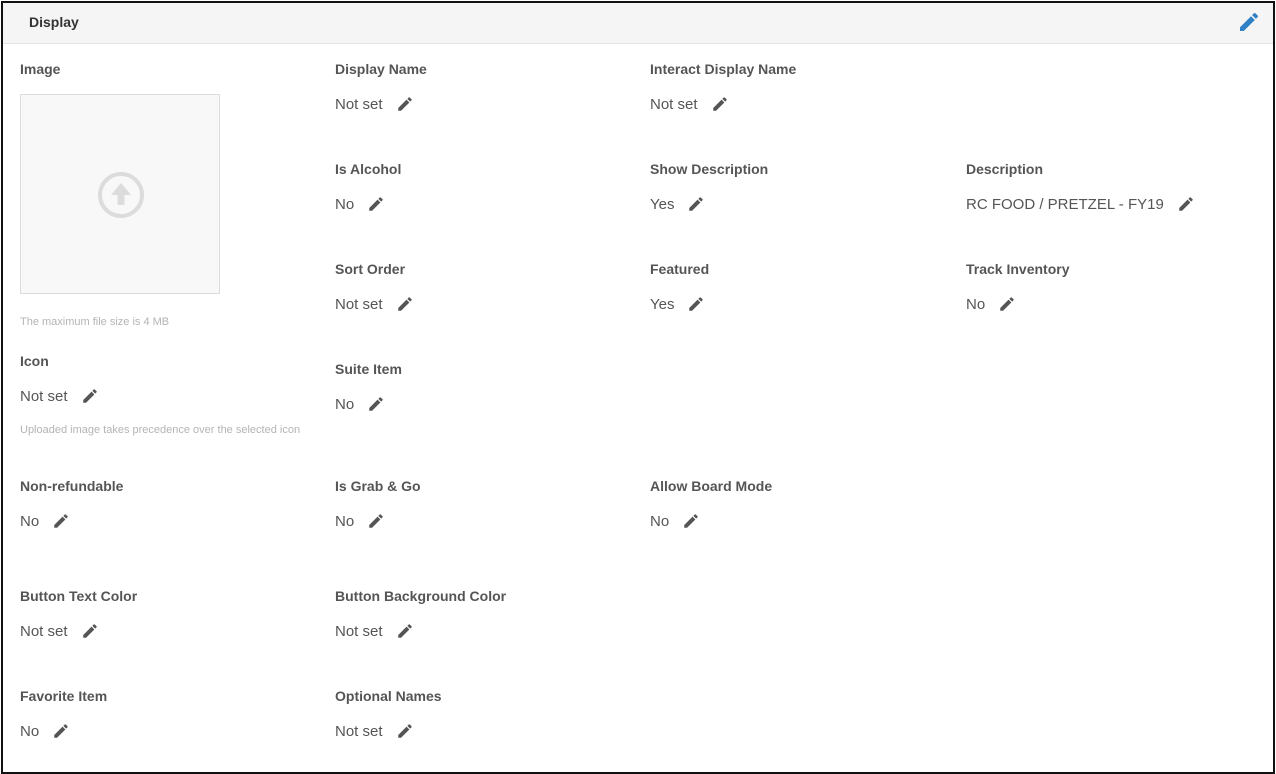  Describe the element at coordinates (40, 69) in the screenshot. I see `image-label: Image` at that location.